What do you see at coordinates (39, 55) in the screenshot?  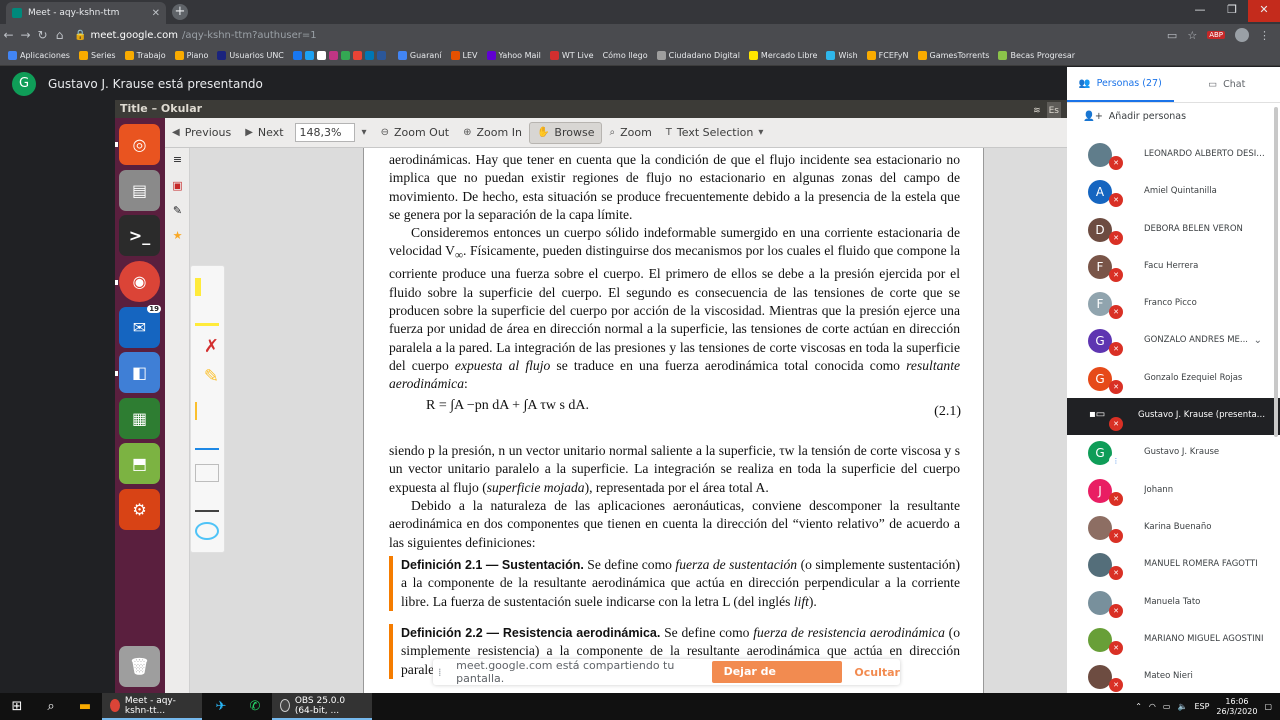 I see `bookmark-item: Aplicaciones` at bounding box center [39, 55].